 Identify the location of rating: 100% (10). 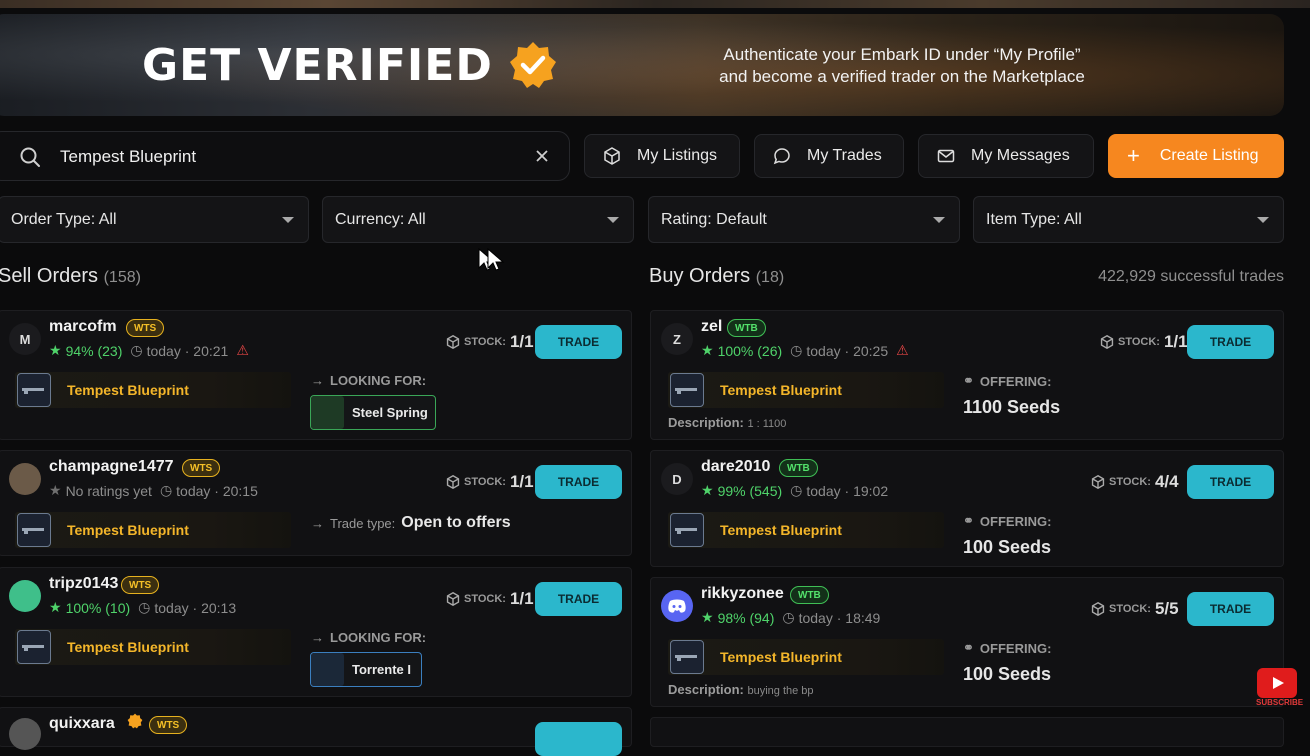
(98, 607).